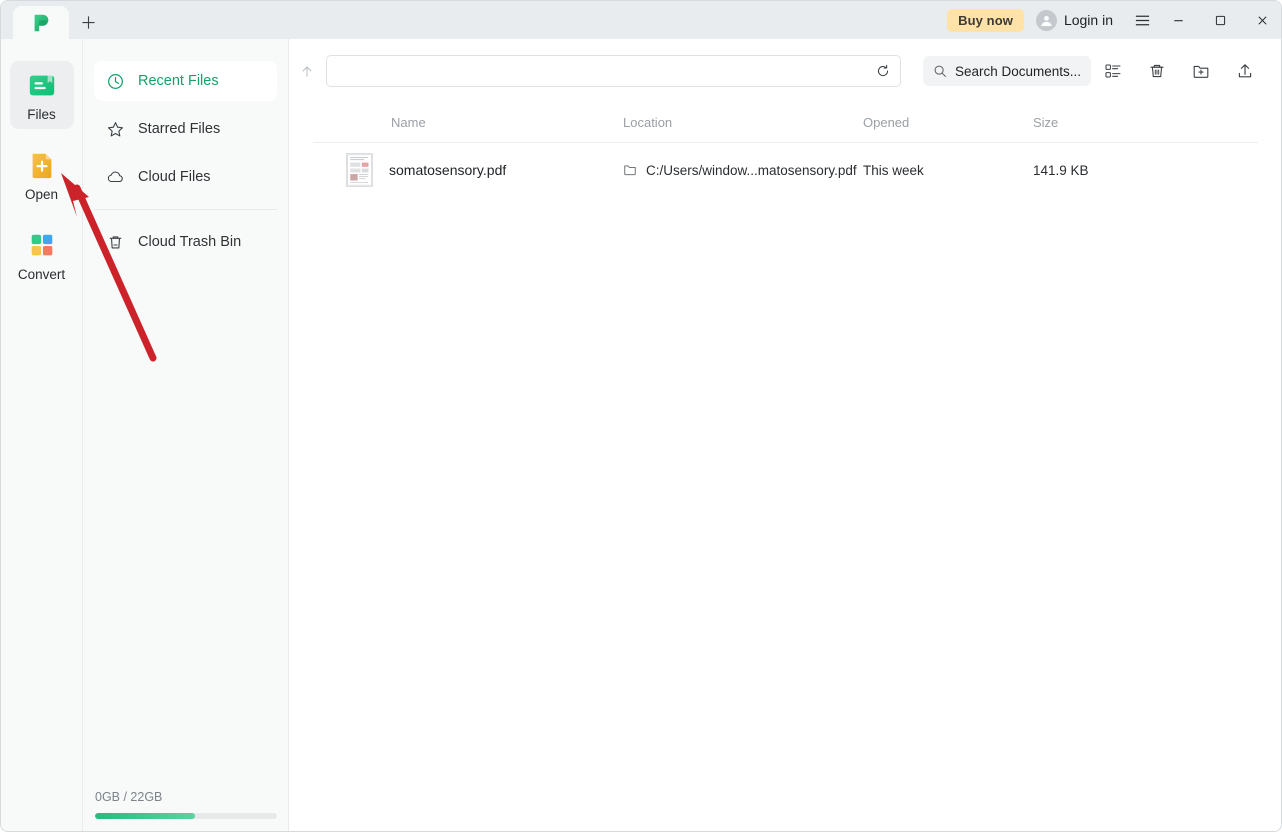 Image resolution: width=1282 pixels, height=832 pixels. I want to click on minimize-button, so click(1178, 20).